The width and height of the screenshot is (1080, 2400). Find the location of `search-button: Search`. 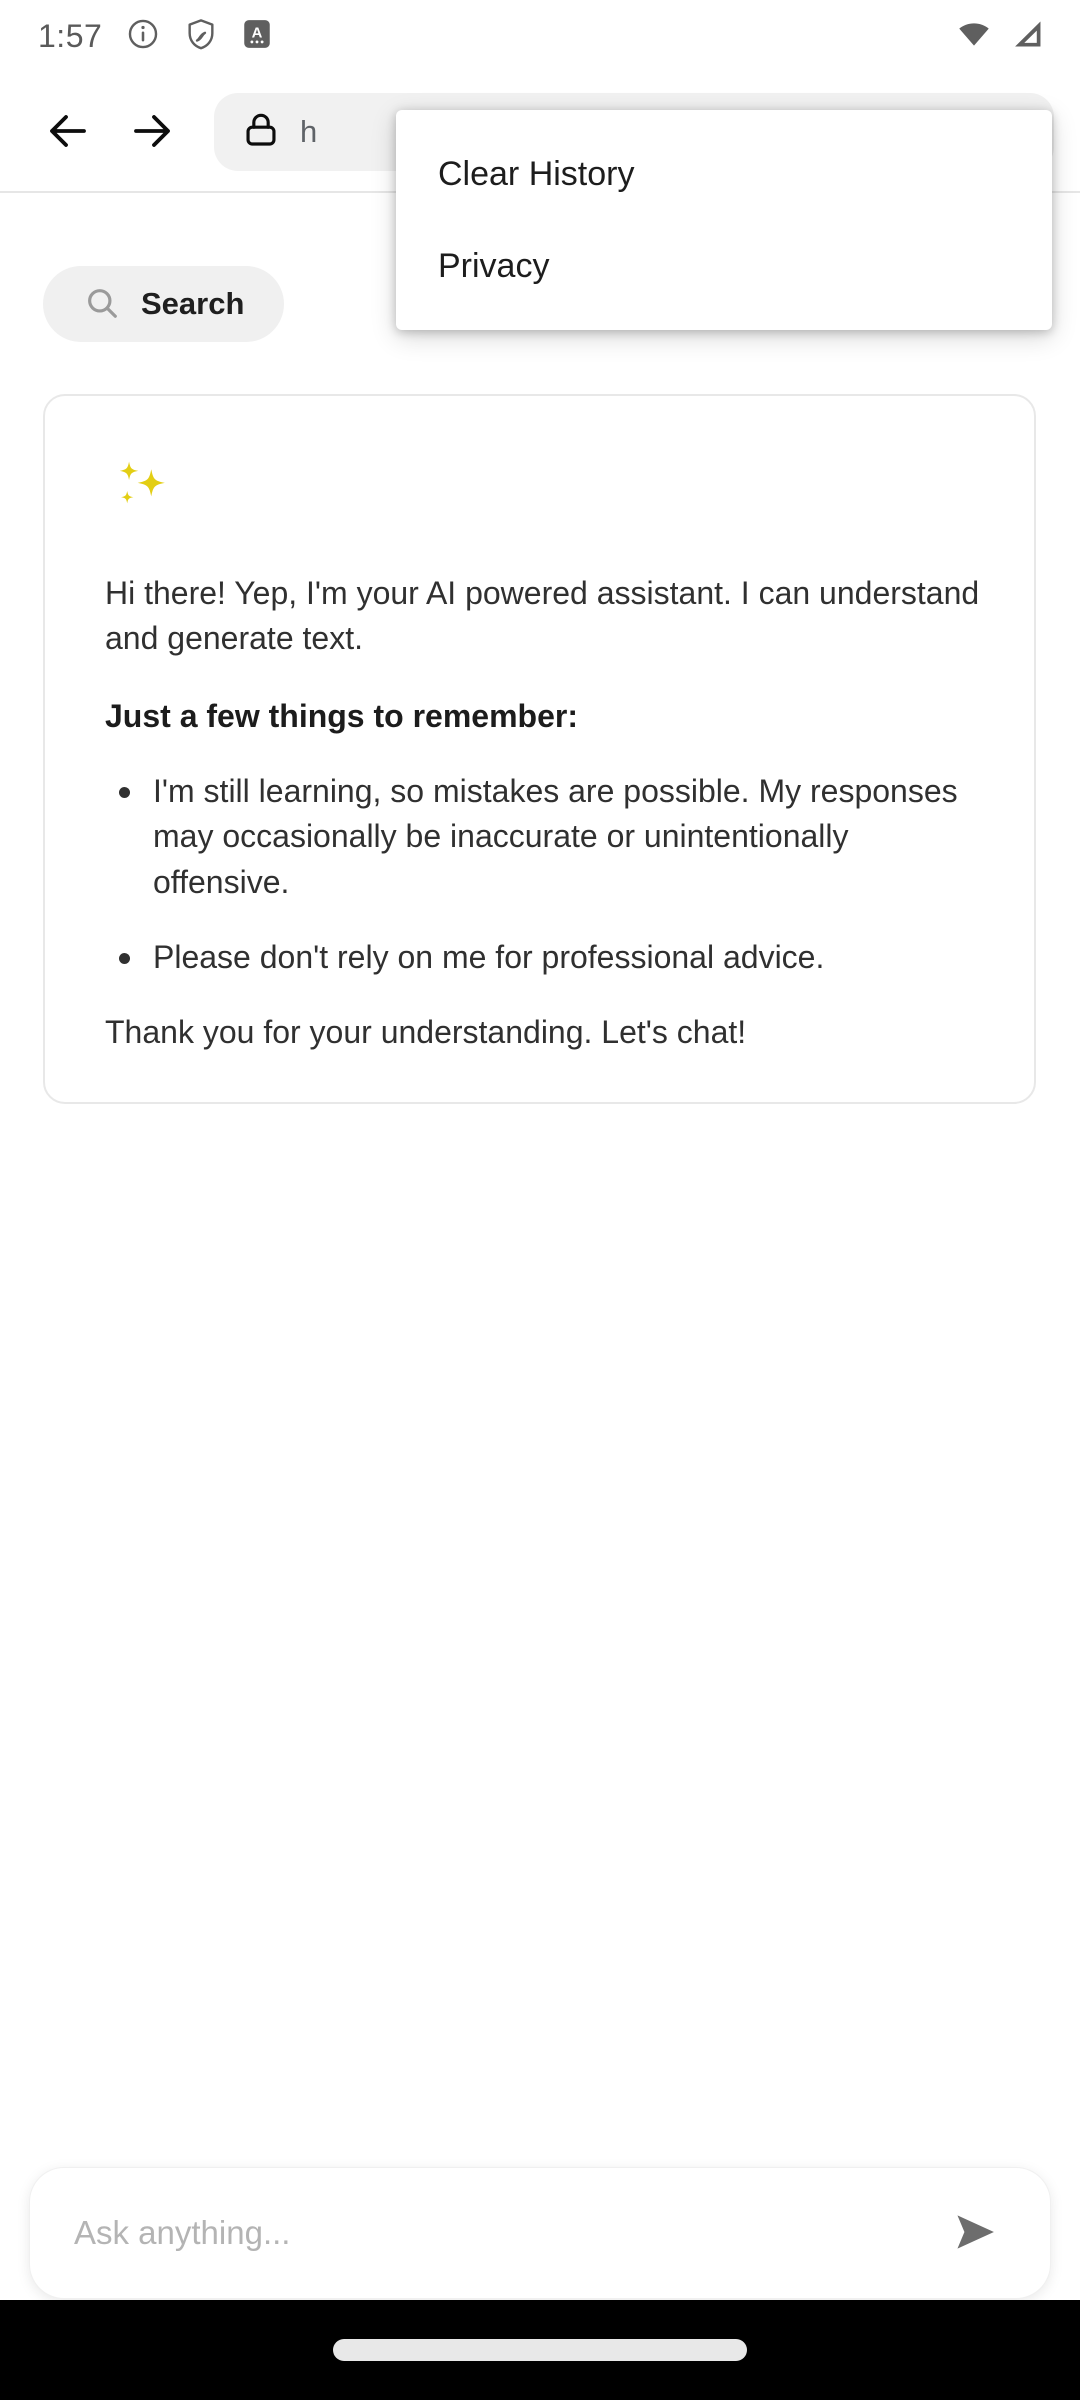

search-button: Search is located at coordinates (164, 304).